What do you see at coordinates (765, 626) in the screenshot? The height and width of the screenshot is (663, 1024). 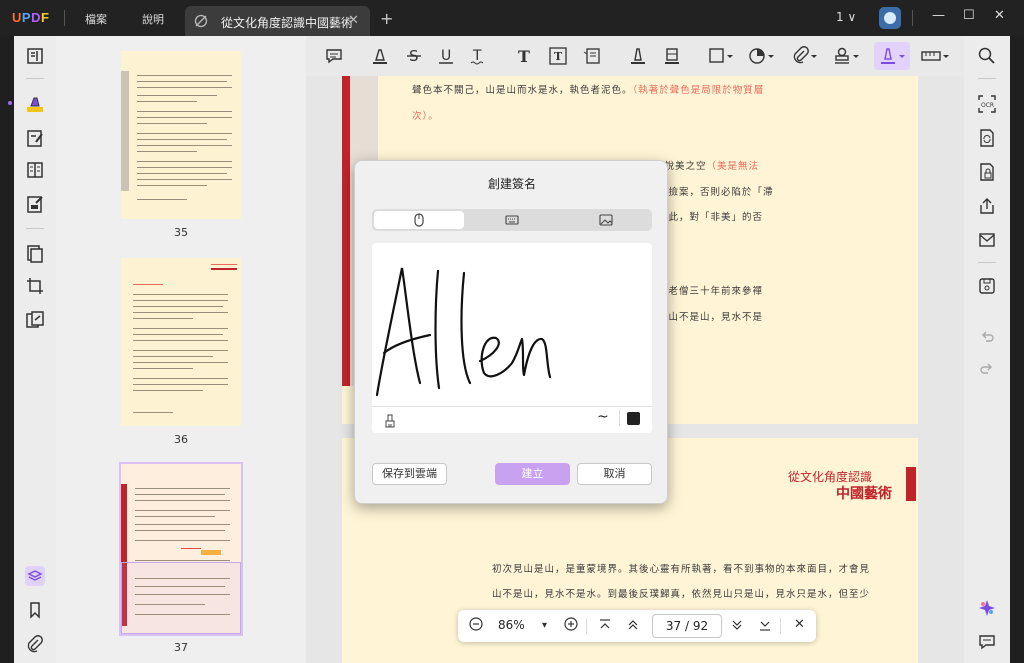 I see `last-page-icon` at bounding box center [765, 626].